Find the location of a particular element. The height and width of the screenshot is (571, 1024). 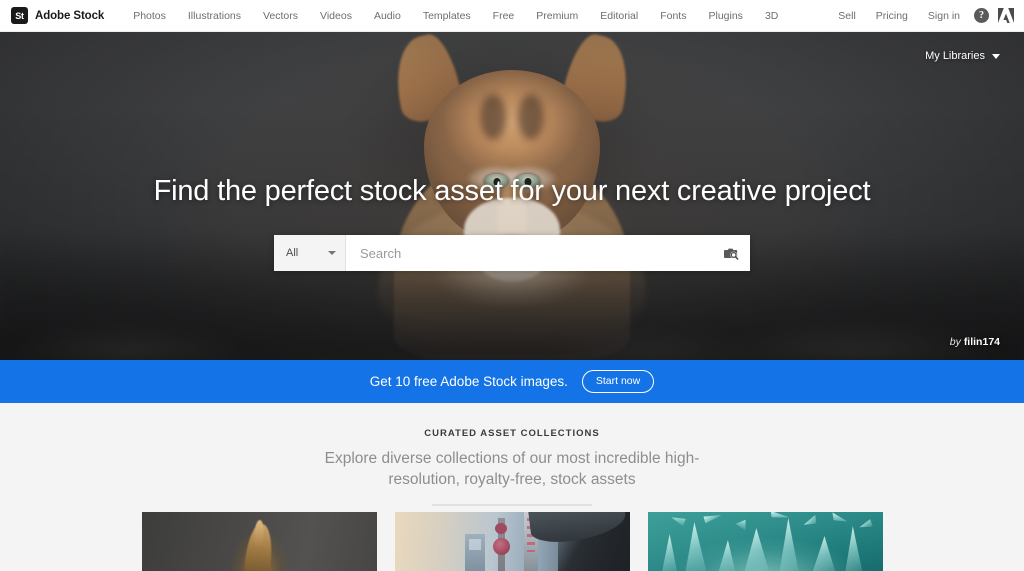

promo-text: Get 10 free Adobe Stock images. is located at coordinates (468, 381).